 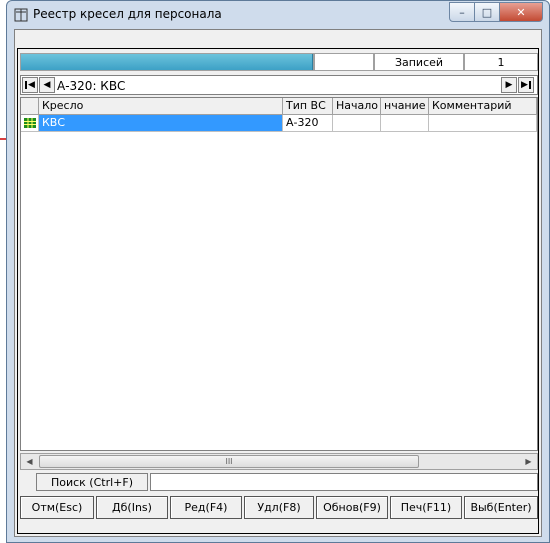 What do you see at coordinates (279, 507) in the screenshot?
I see `delete-button: Удл(F8)` at bounding box center [279, 507].